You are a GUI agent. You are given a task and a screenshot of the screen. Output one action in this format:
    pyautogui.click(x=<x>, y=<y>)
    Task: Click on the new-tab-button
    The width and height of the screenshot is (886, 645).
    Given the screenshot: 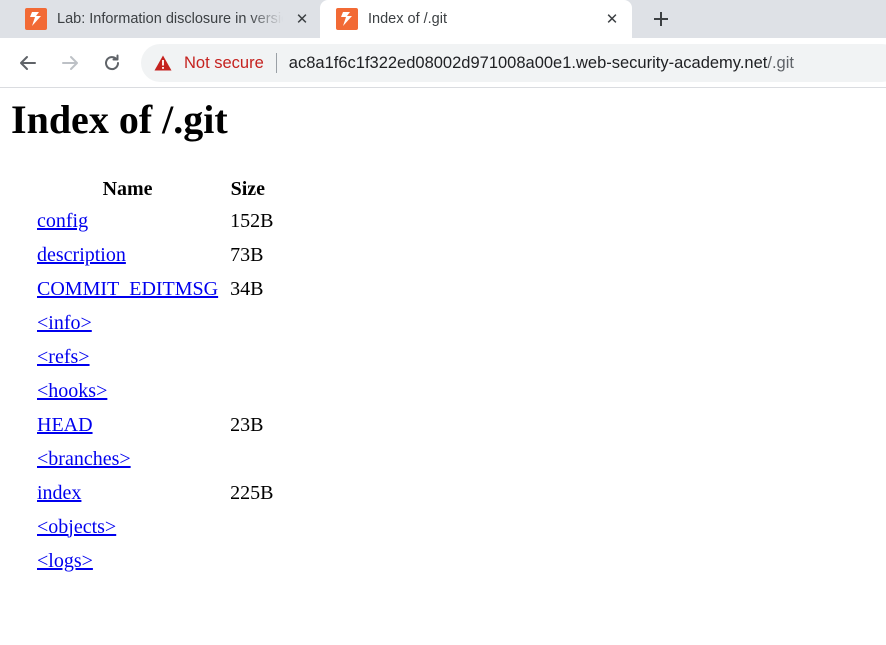 What is the action you would take?
    pyautogui.click(x=661, y=19)
    